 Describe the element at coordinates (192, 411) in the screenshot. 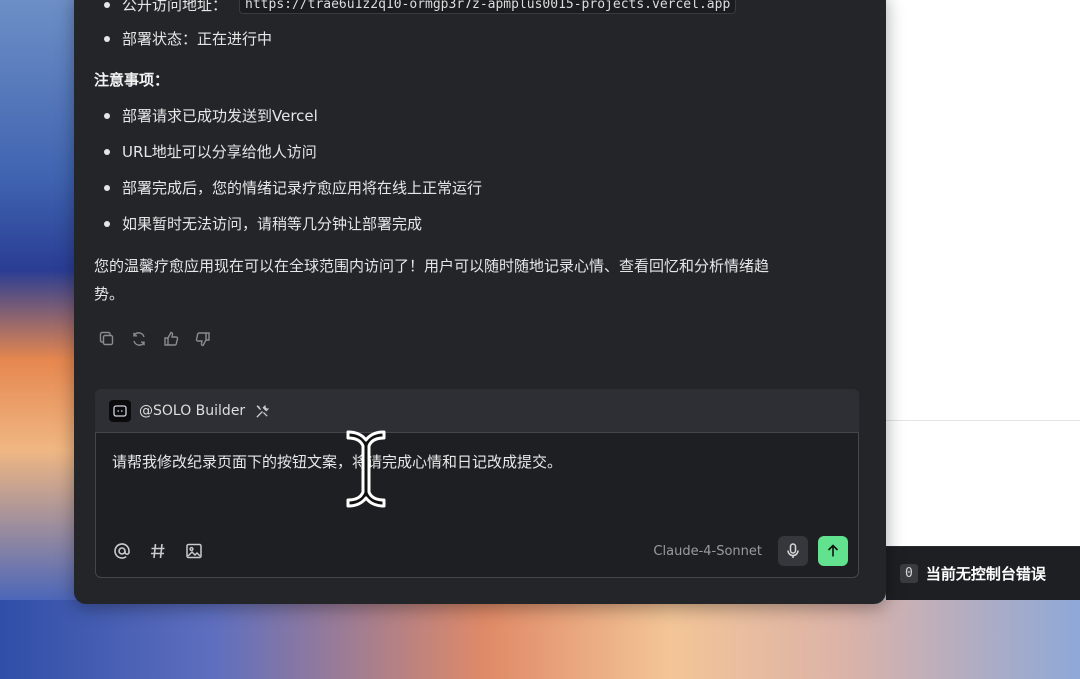

I see `agent-mention: @SOLO Builder` at that location.